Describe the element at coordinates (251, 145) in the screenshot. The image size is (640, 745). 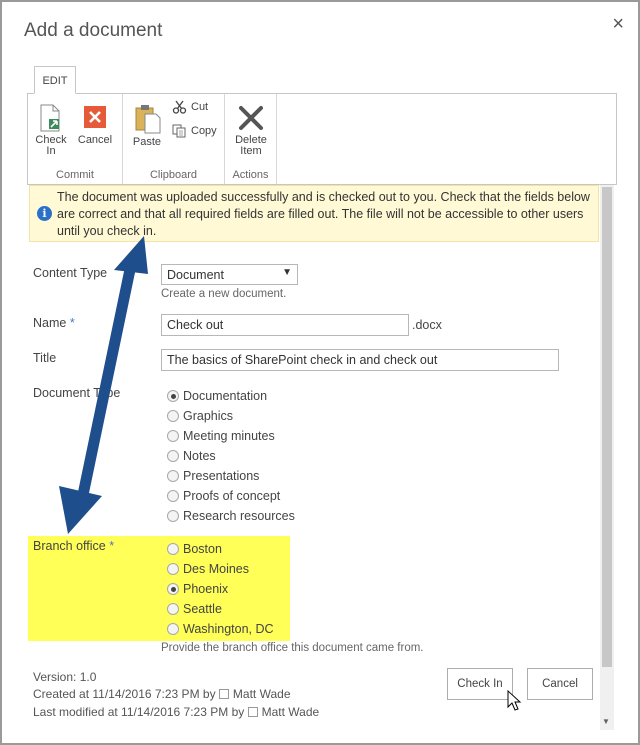
I see `delete-item-label: Delete Item` at that location.